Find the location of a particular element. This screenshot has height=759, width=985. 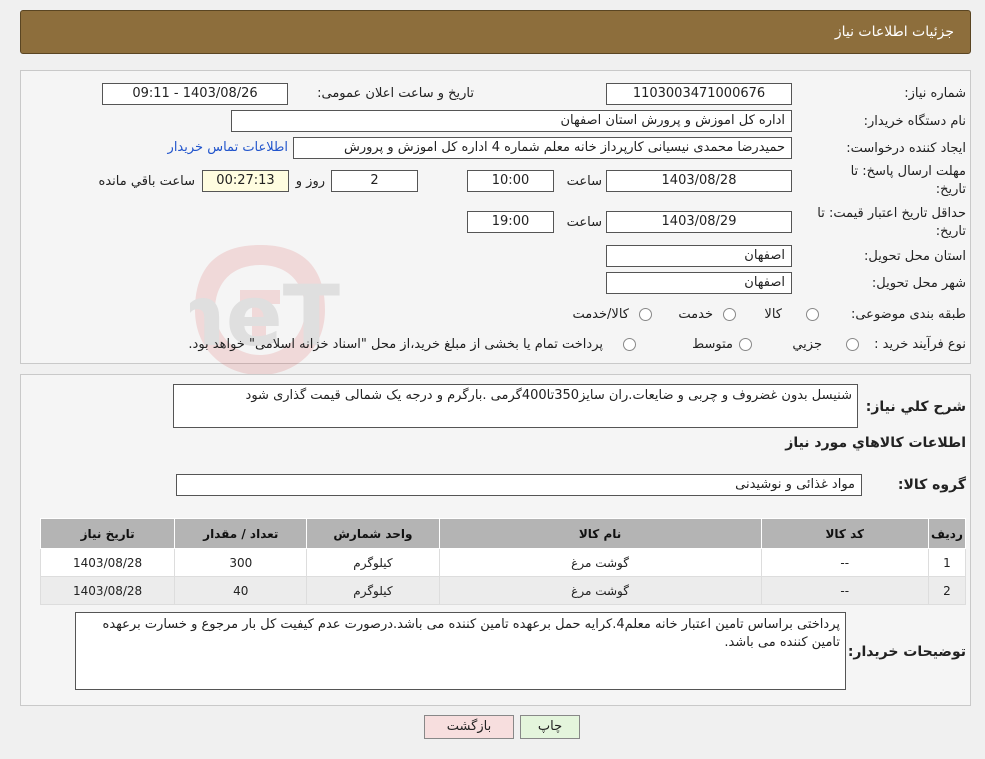

buyer-org-field: اداره کل اموزش و پرورش استان اصفهان is located at coordinates (511, 121).